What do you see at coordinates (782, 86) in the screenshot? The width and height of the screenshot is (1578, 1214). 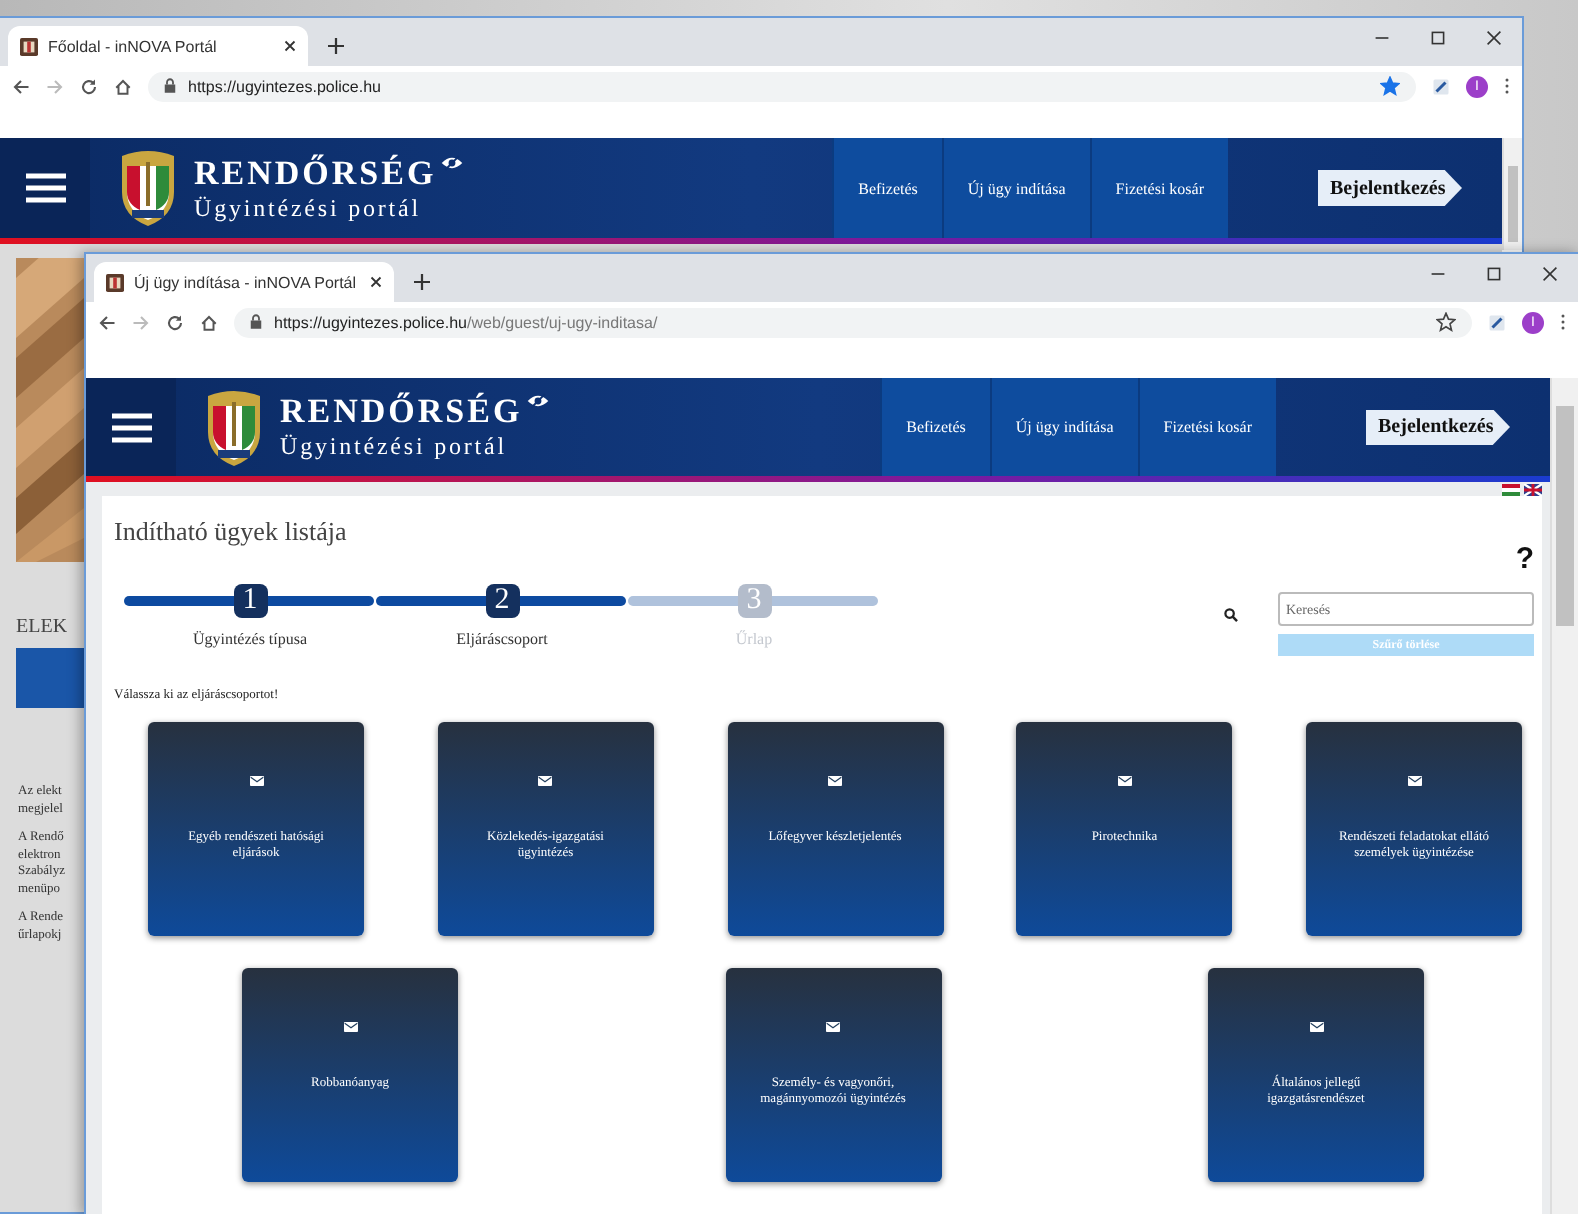 I see `address-bar: https://ugyintezes.police.hu` at bounding box center [782, 86].